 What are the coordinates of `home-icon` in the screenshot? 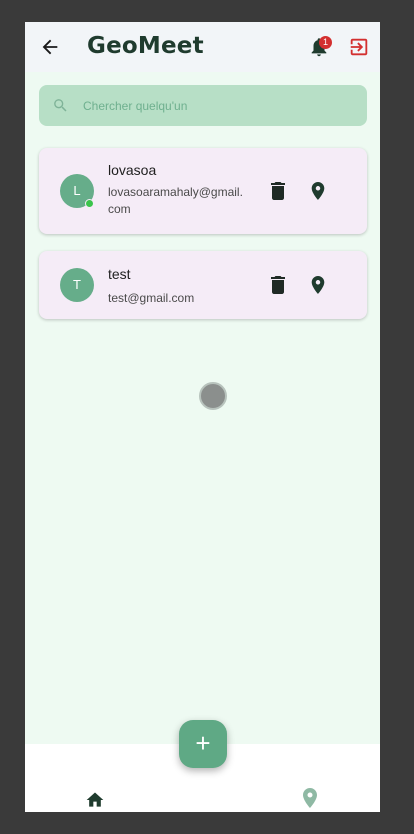 It's located at (95, 800).